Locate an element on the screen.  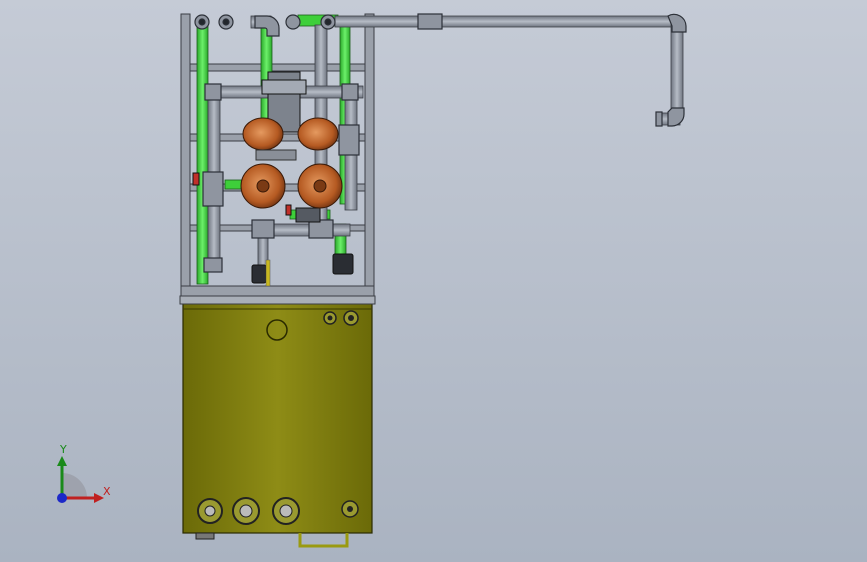
drain-line is located at coordinates (268, 273).